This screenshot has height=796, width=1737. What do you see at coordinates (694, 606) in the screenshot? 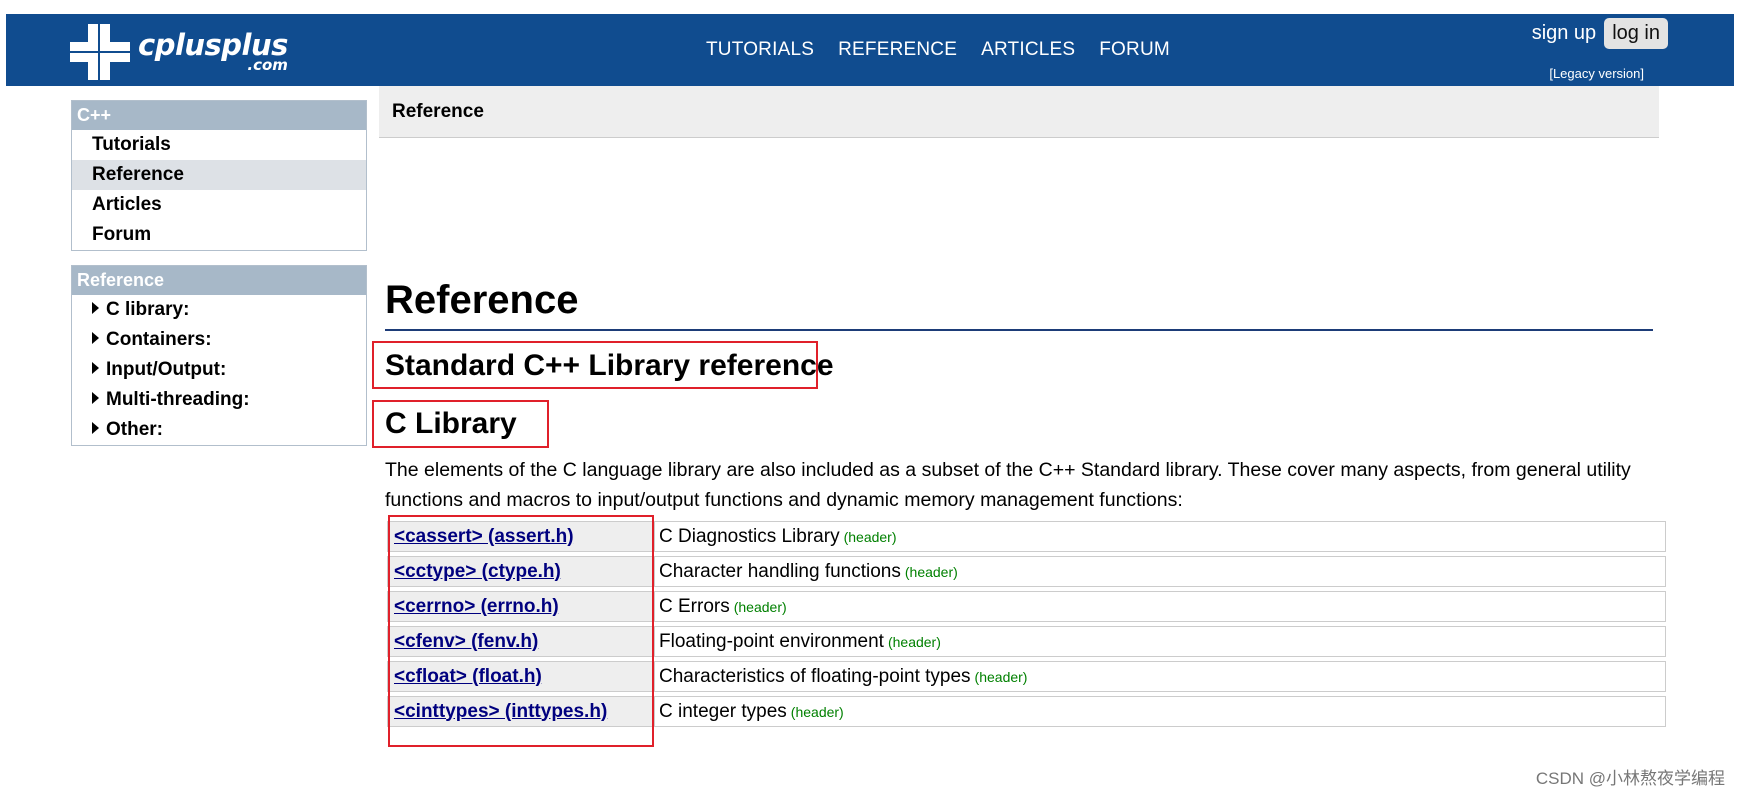
I see `header-desc: C Errors` at bounding box center [694, 606].